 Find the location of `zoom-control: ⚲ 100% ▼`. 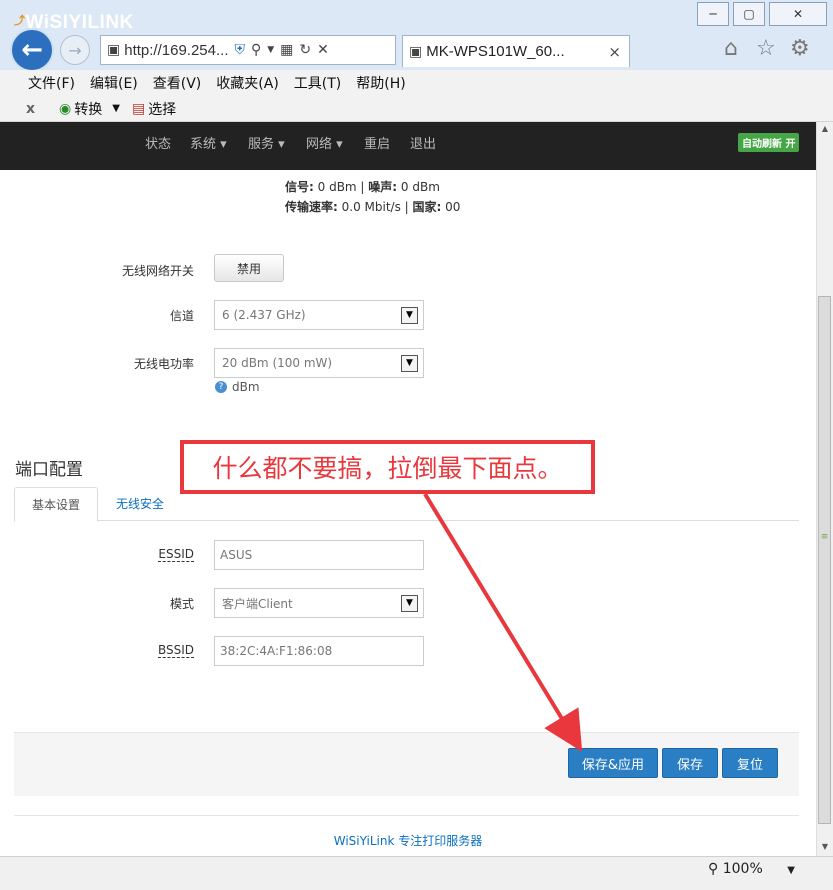

zoom-control: ⚲ 100% ▼ is located at coordinates (751, 869).